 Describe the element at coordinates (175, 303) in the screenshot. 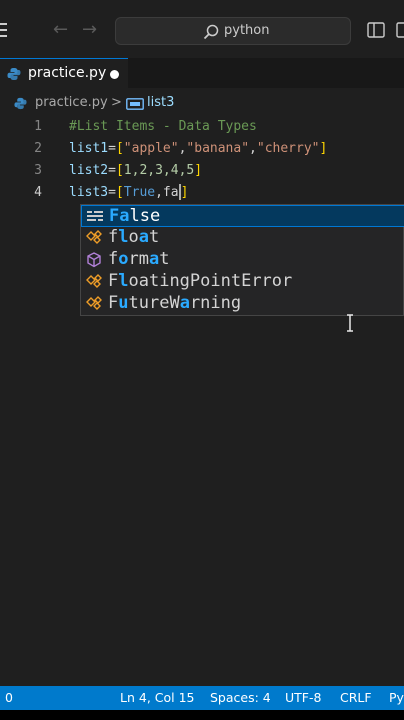

I see `suggestion-label: FutureWarning` at that location.